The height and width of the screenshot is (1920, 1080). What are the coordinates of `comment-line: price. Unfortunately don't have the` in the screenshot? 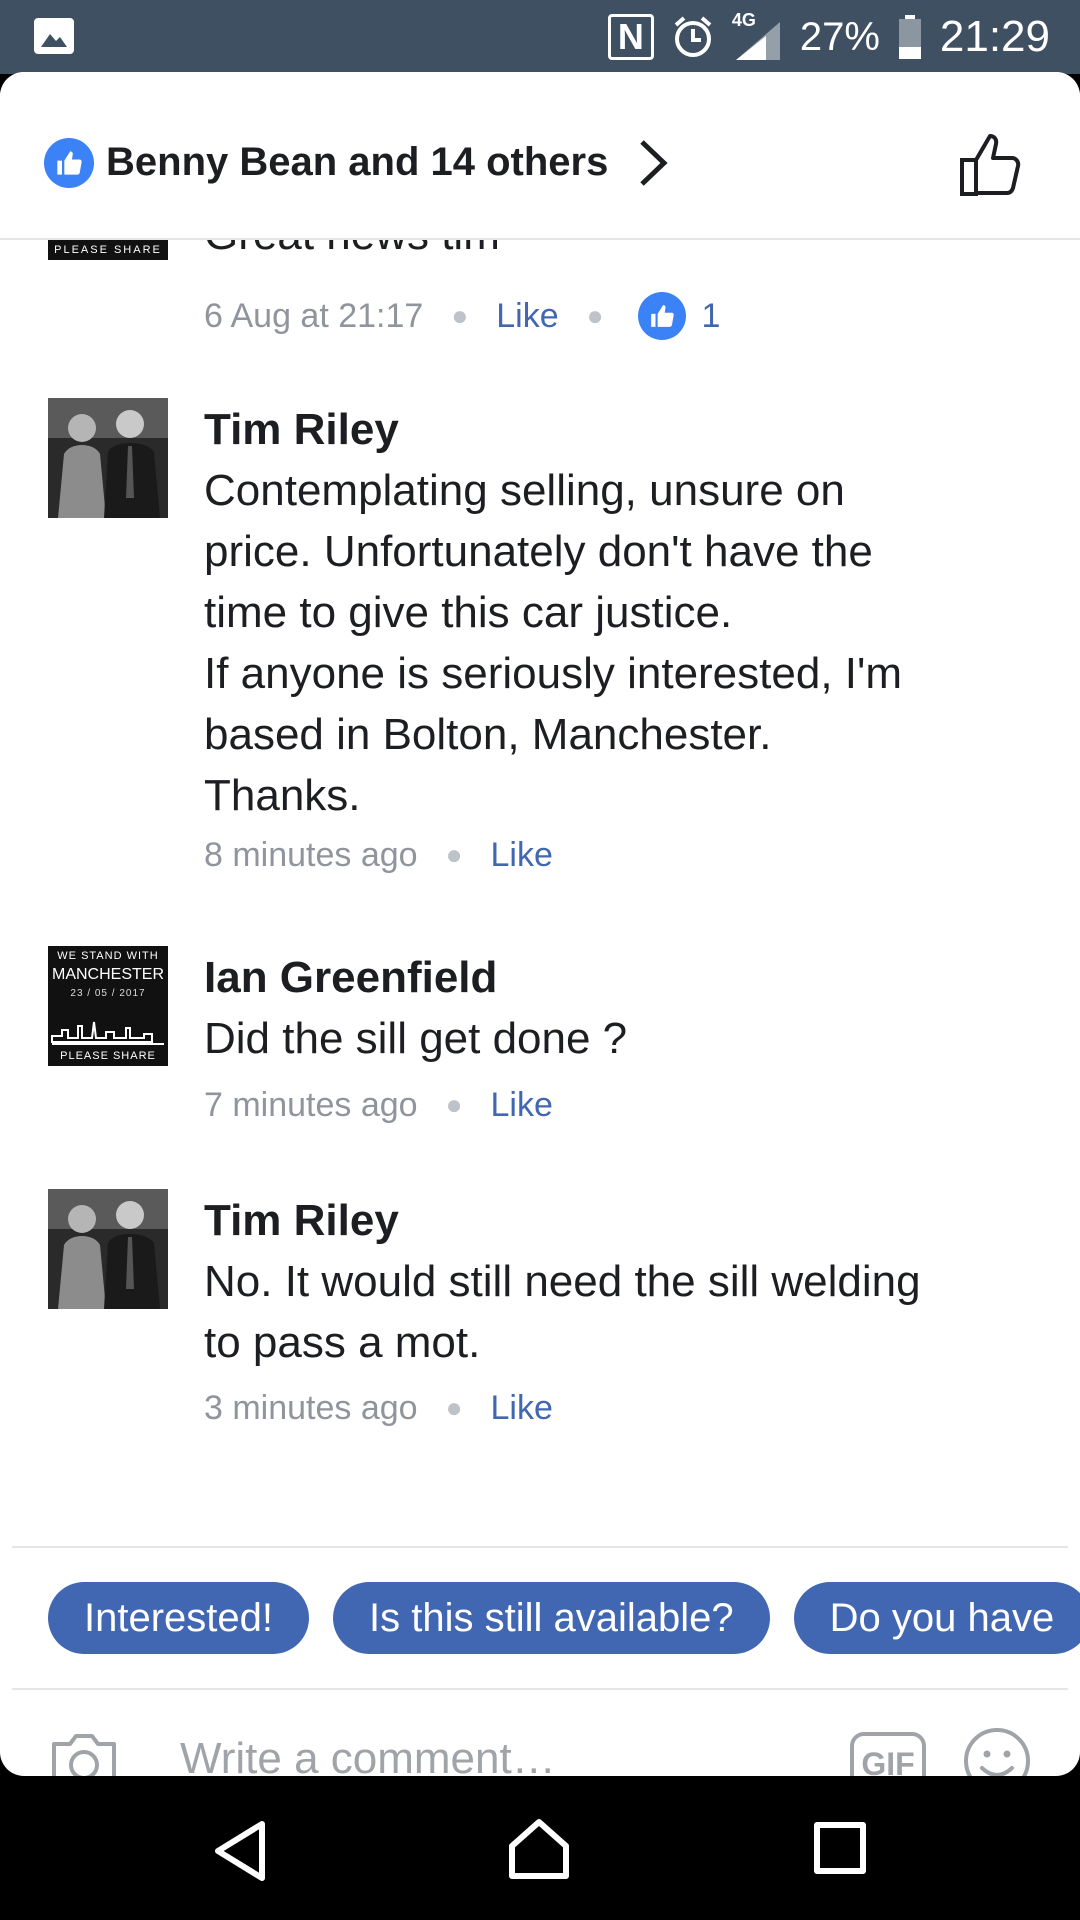 It's located at (538, 551).